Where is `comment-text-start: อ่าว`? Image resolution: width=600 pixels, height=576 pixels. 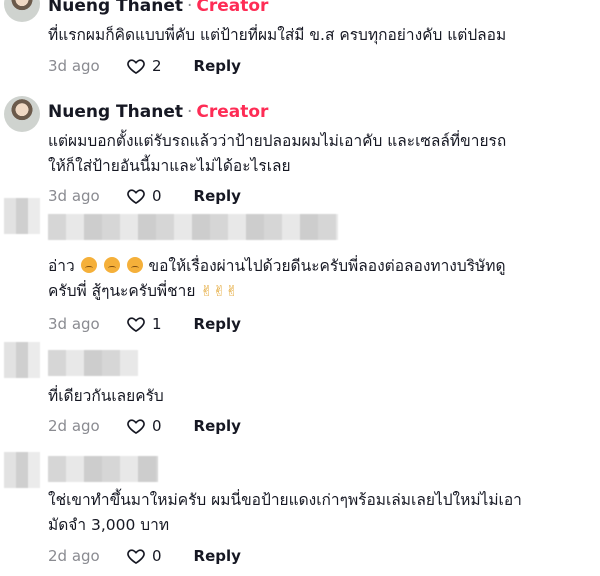
comment-text-start: อ่าว is located at coordinates (61, 266).